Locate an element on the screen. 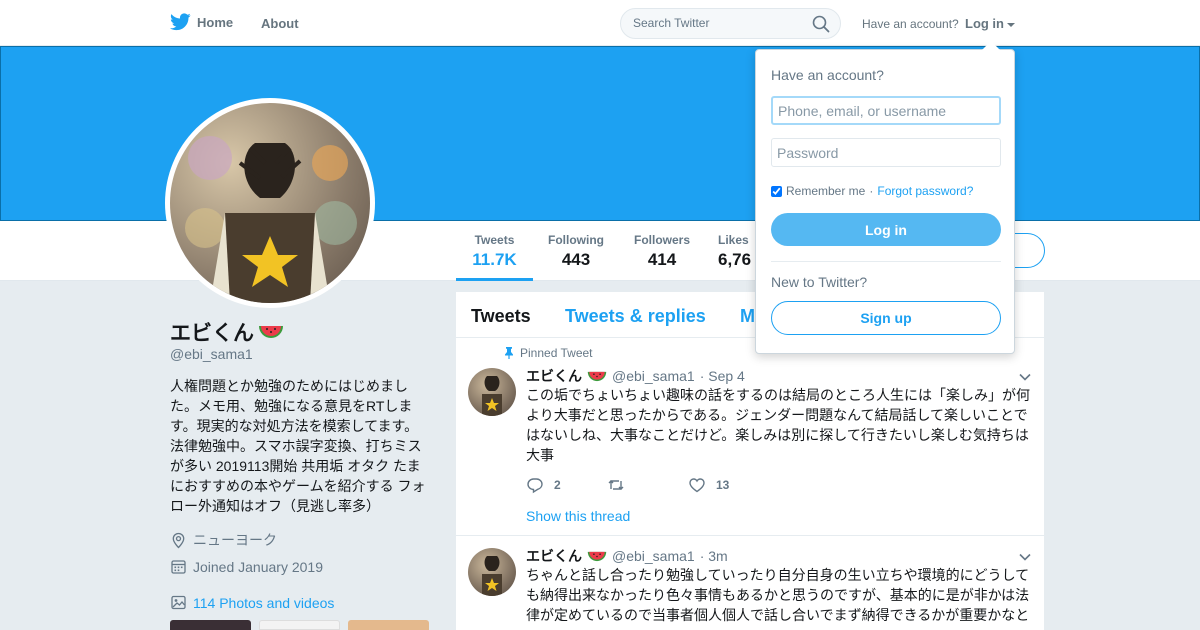 The width and height of the screenshot is (1200, 630). tweet-header: エビくん @ebi_sama1 · Sep 4 is located at coordinates (635, 376).